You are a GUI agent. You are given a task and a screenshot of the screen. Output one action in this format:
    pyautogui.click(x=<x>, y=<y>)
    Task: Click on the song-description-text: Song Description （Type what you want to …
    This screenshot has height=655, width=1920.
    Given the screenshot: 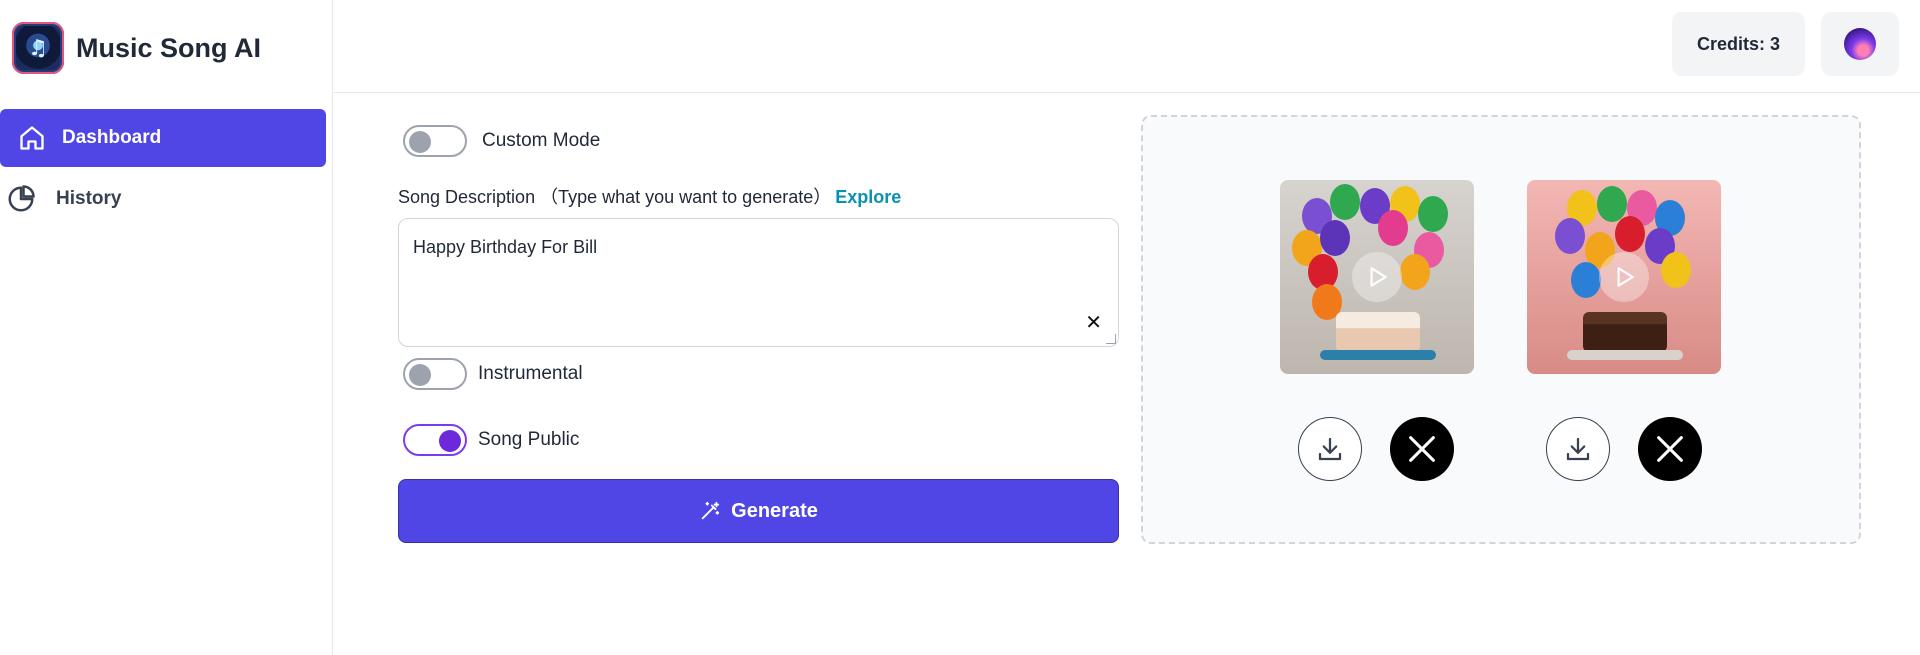 What is the action you would take?
    pyautogui.click(x=615, y=197)
    